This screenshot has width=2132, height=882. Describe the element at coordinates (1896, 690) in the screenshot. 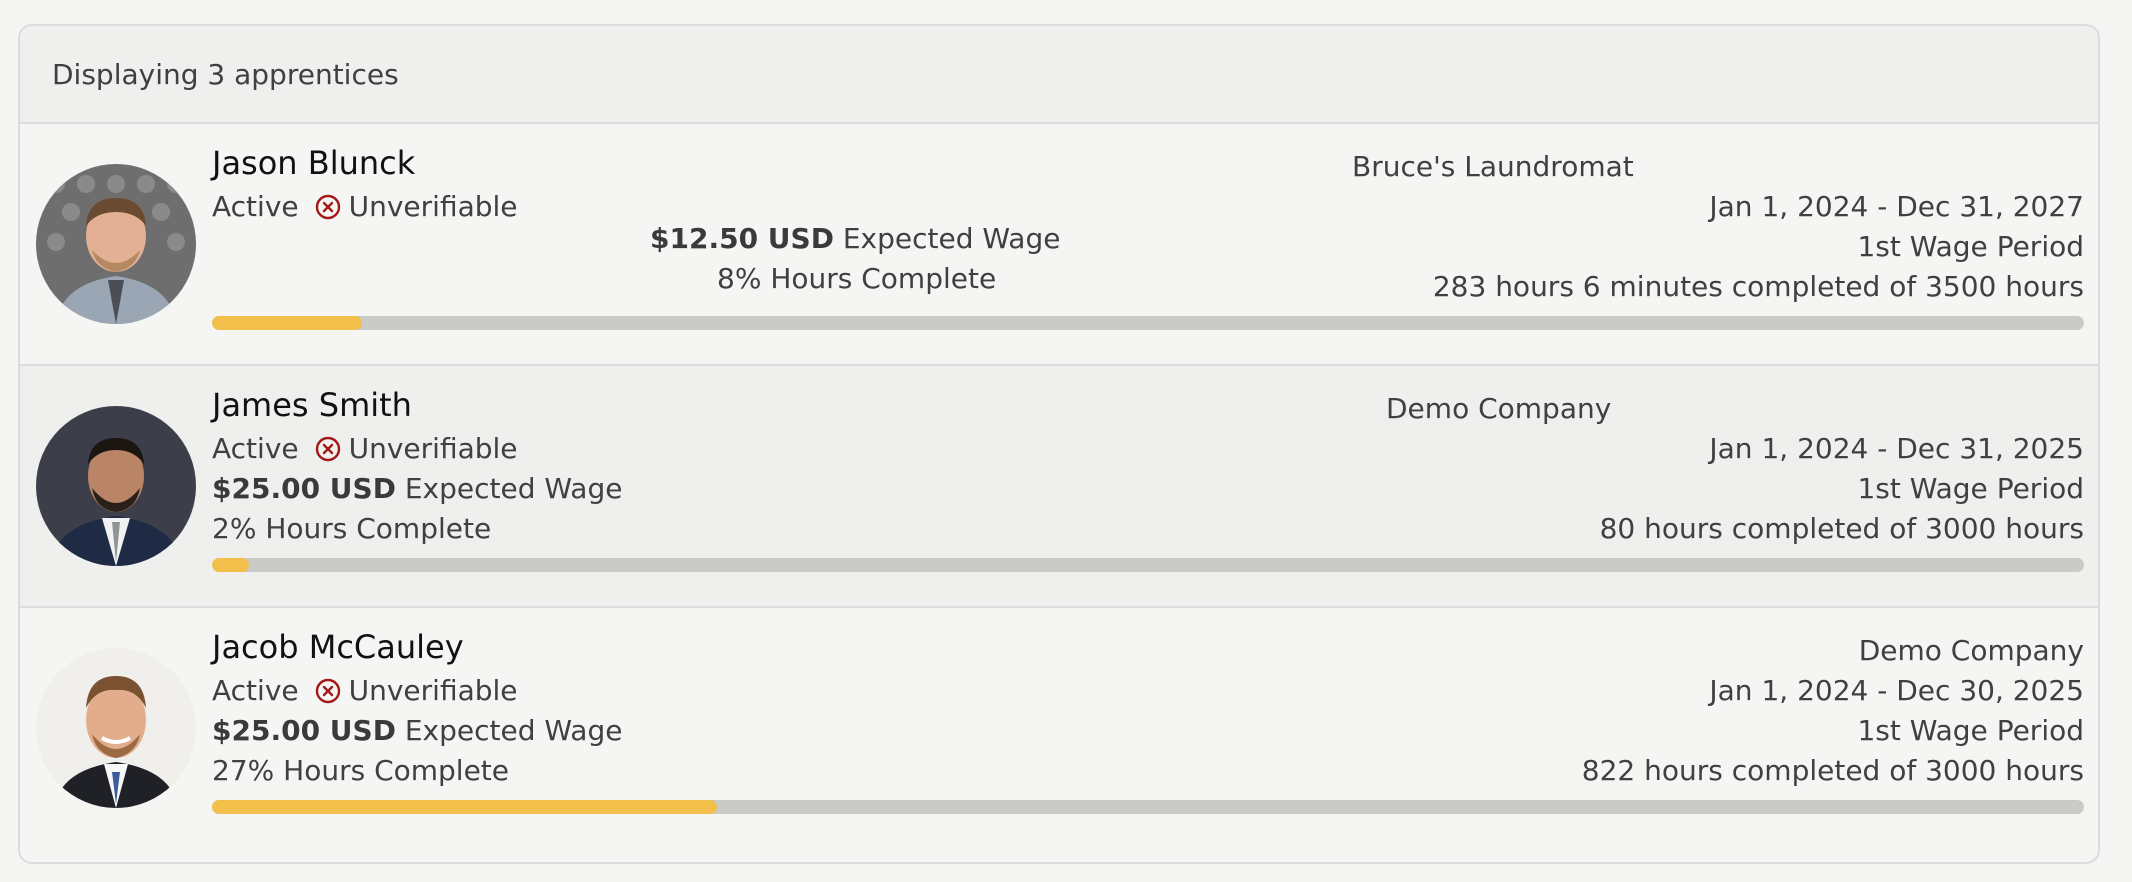

I see `date-range: Jan 1, 2024 - Dec 30, 2025` at that location.